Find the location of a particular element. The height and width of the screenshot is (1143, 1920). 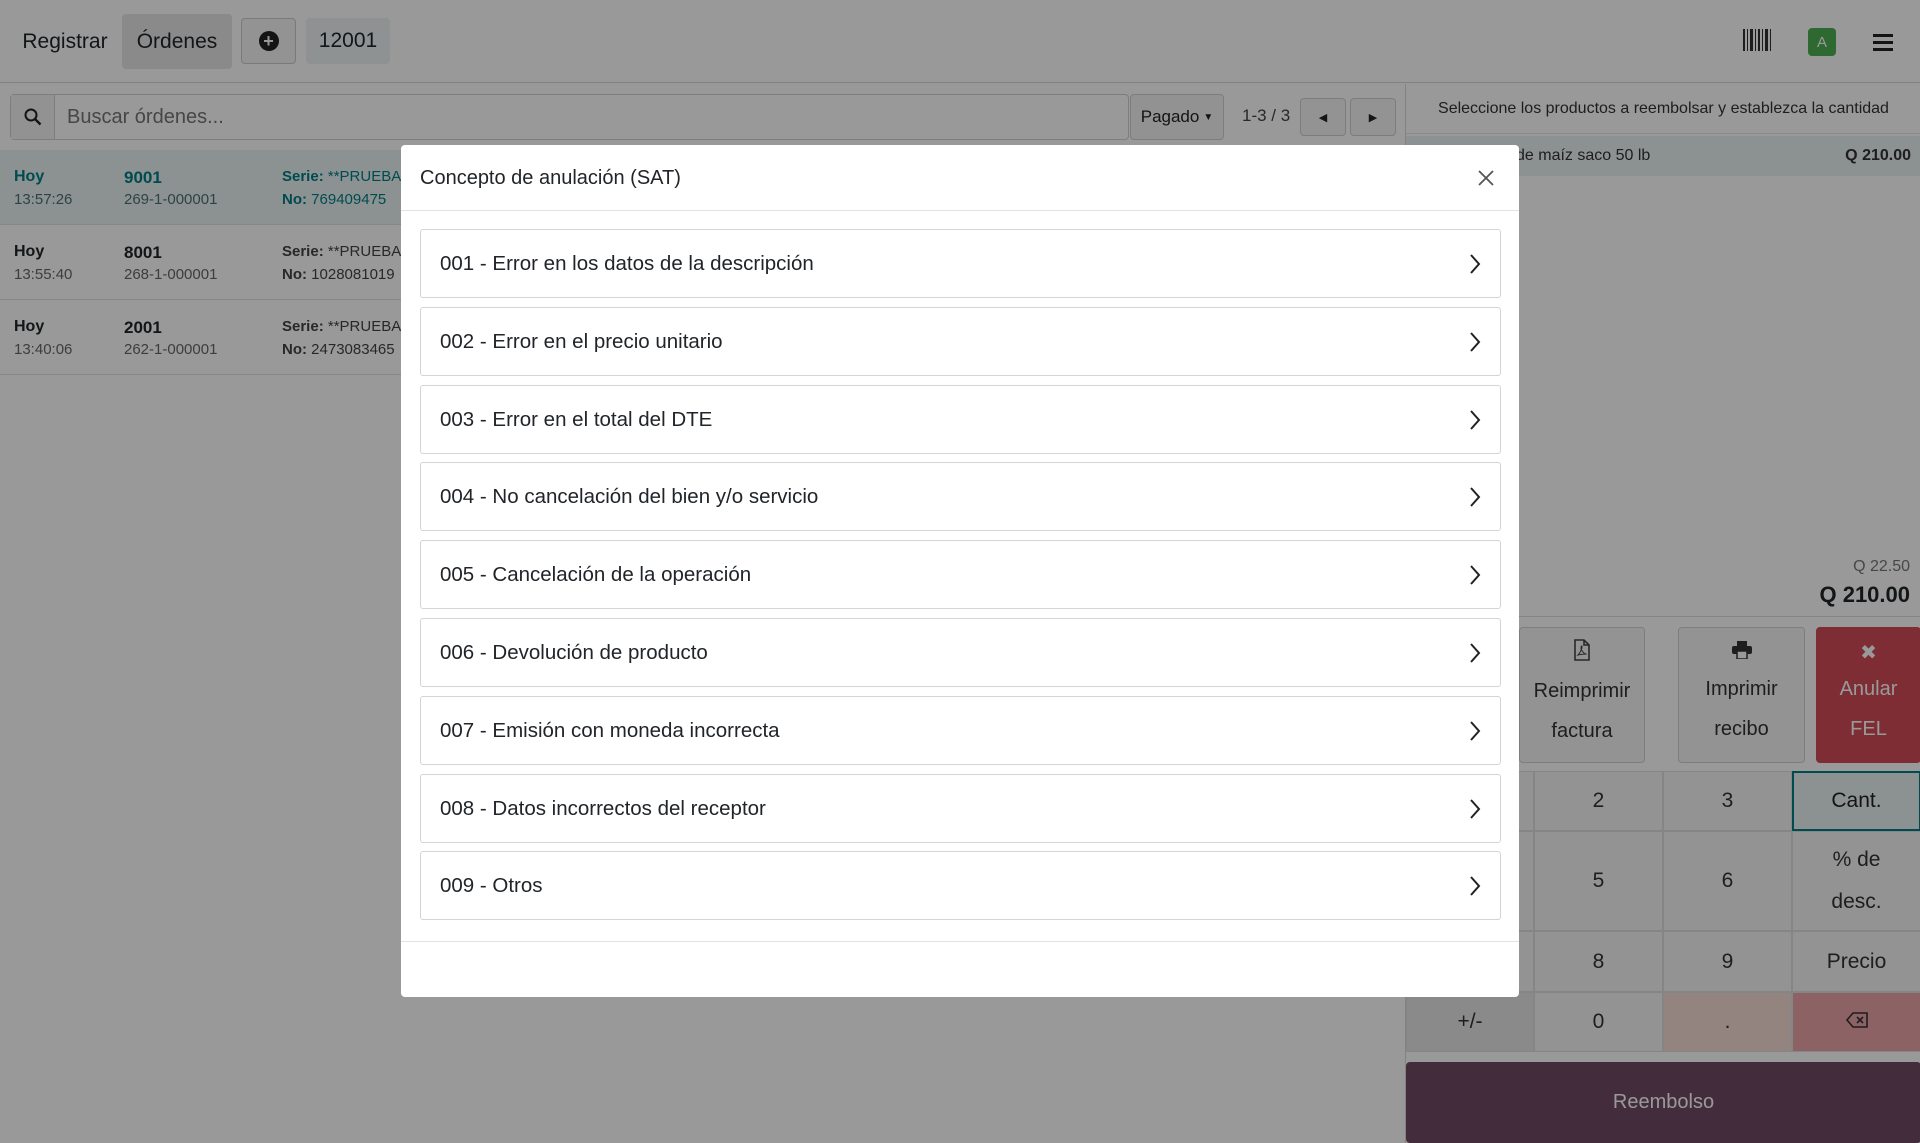

dialog-header: Concepto de anulación (SAT) is located at coordinates (960, 178).